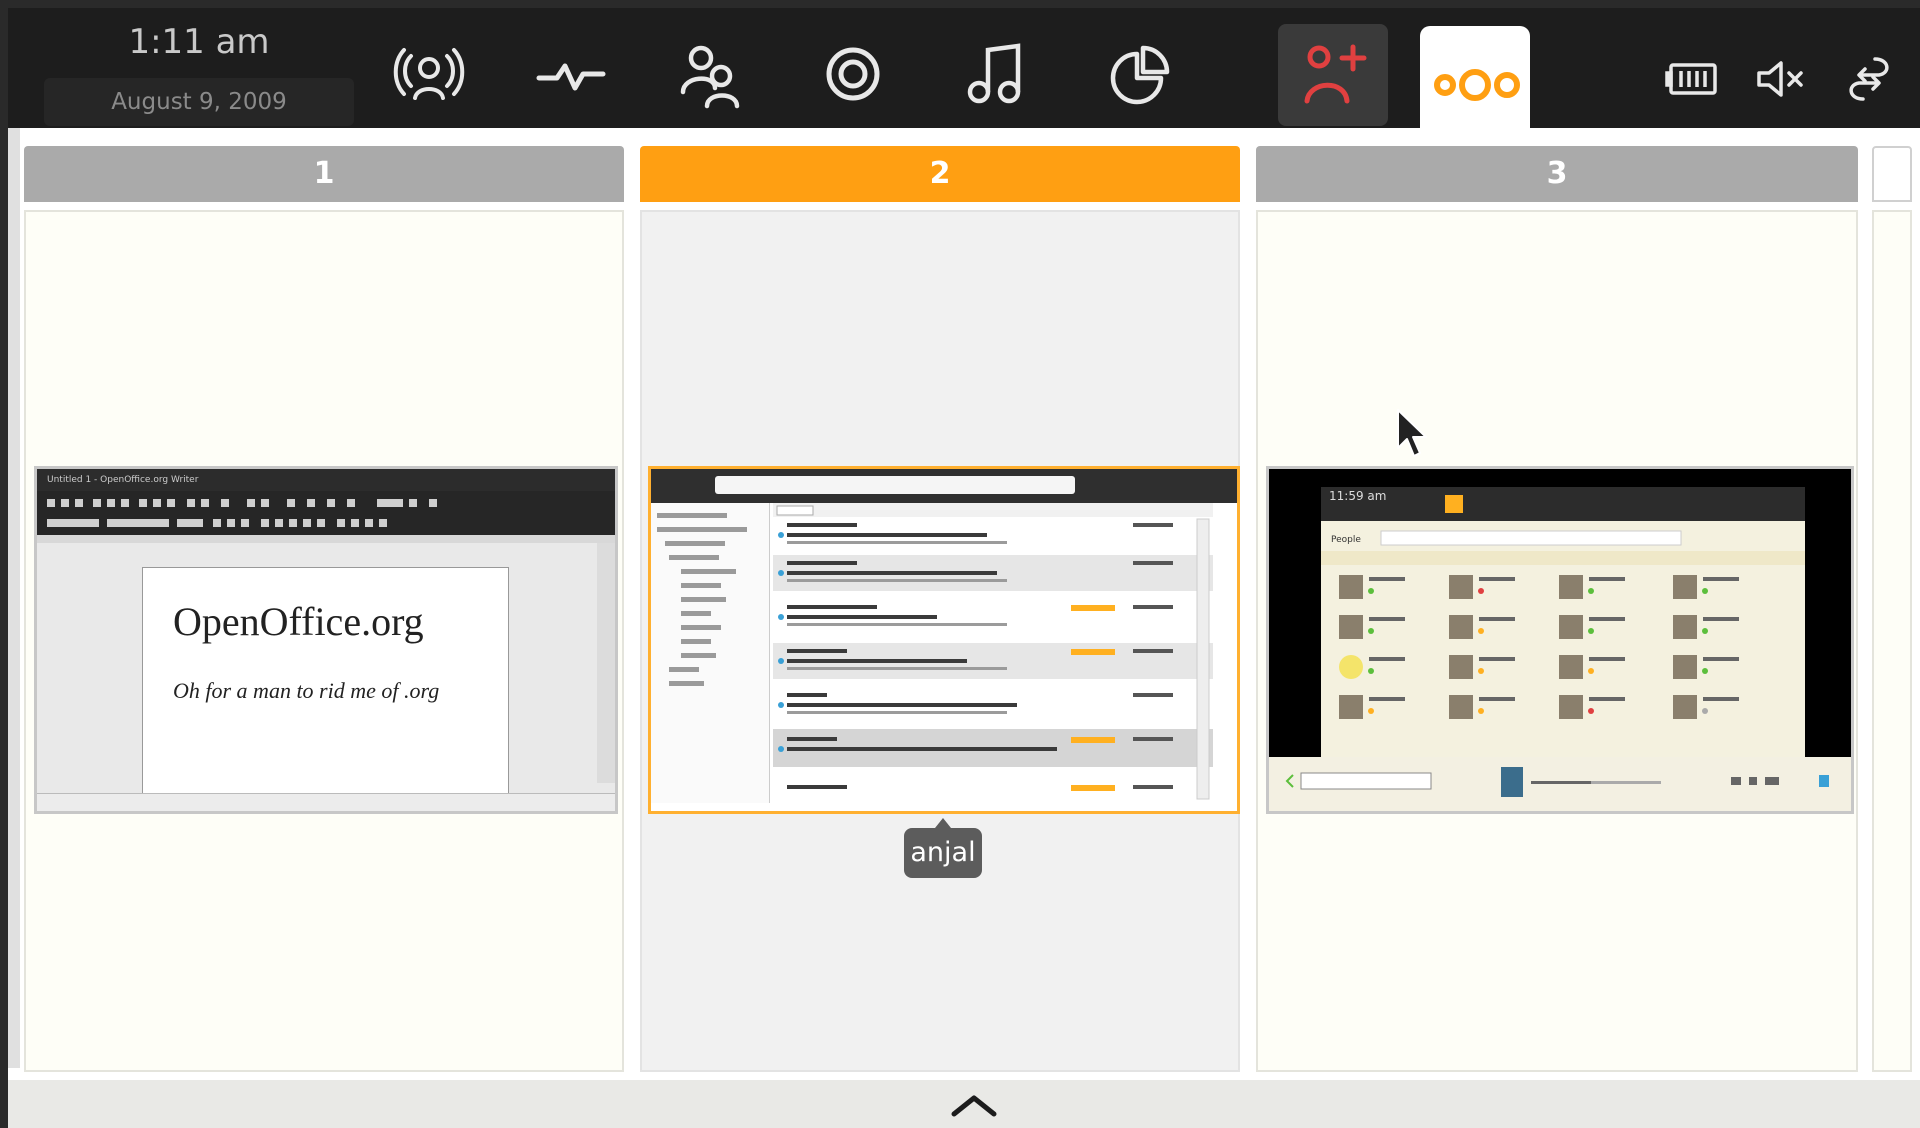 The image size is (1920, 1128). I want to click on nav-zones-button, so click(1475, 81).